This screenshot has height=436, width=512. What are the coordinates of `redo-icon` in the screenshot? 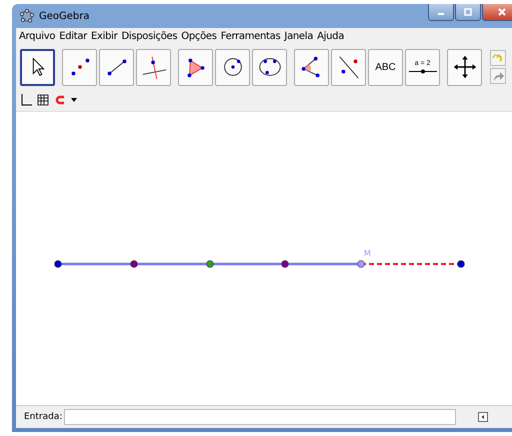 It's located at (498, 76).